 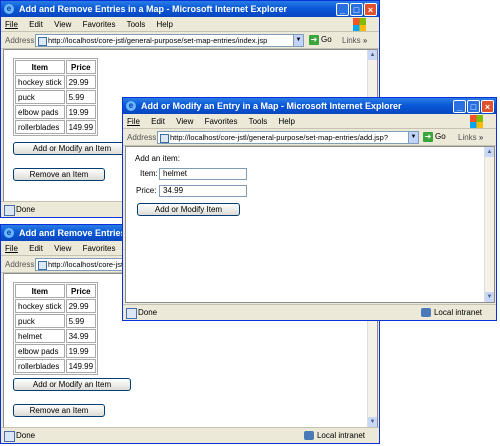 I want to click on cell-price: 34.99, so click(x=81, y=336).